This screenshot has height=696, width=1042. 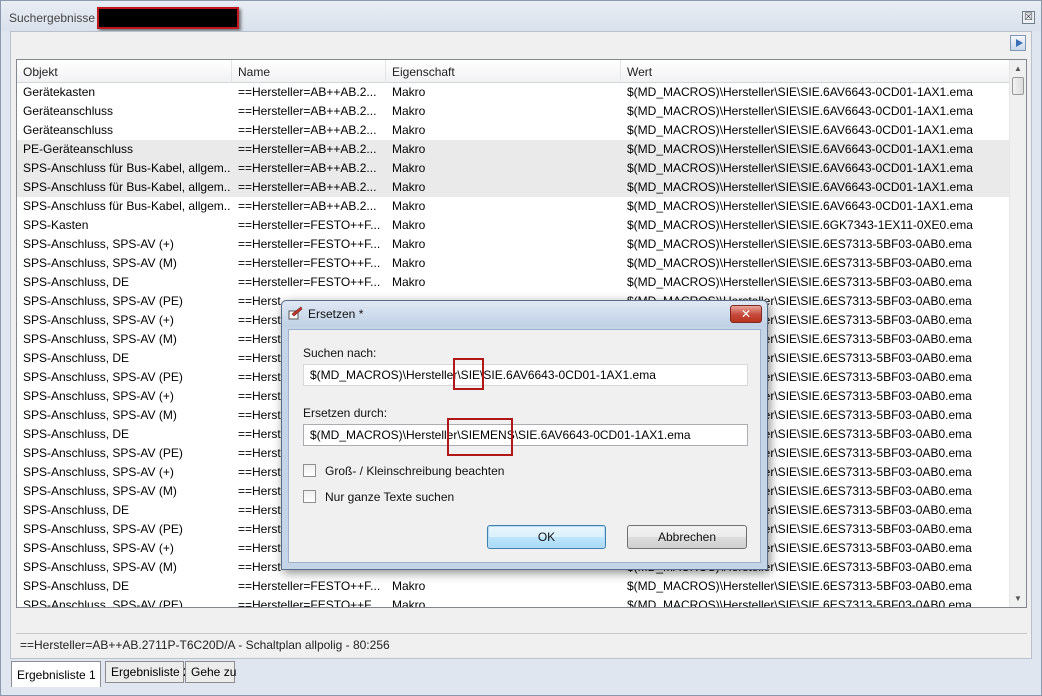 I want to click on cell-objekt: Gerätekasten, so click(x=59, y=92).